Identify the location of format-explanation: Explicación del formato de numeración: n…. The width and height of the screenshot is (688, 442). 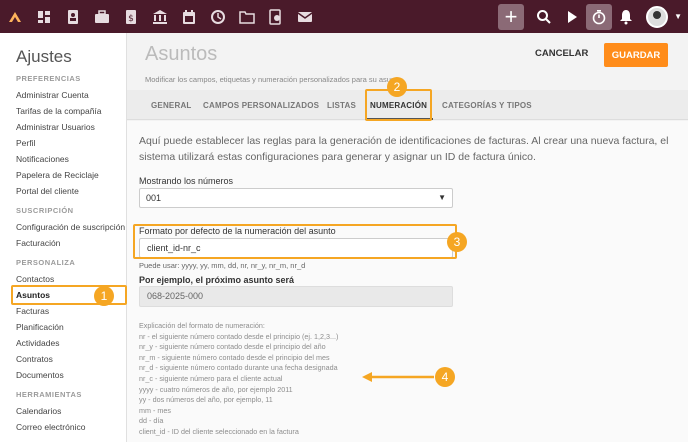
(238, 379).